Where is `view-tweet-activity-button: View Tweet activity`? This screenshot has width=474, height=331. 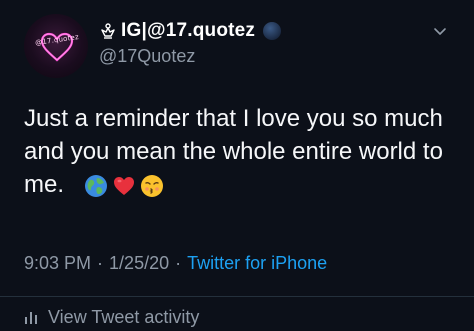
view-tweet-activity-button: View Tweet activity is located at coordinates (111, 317).